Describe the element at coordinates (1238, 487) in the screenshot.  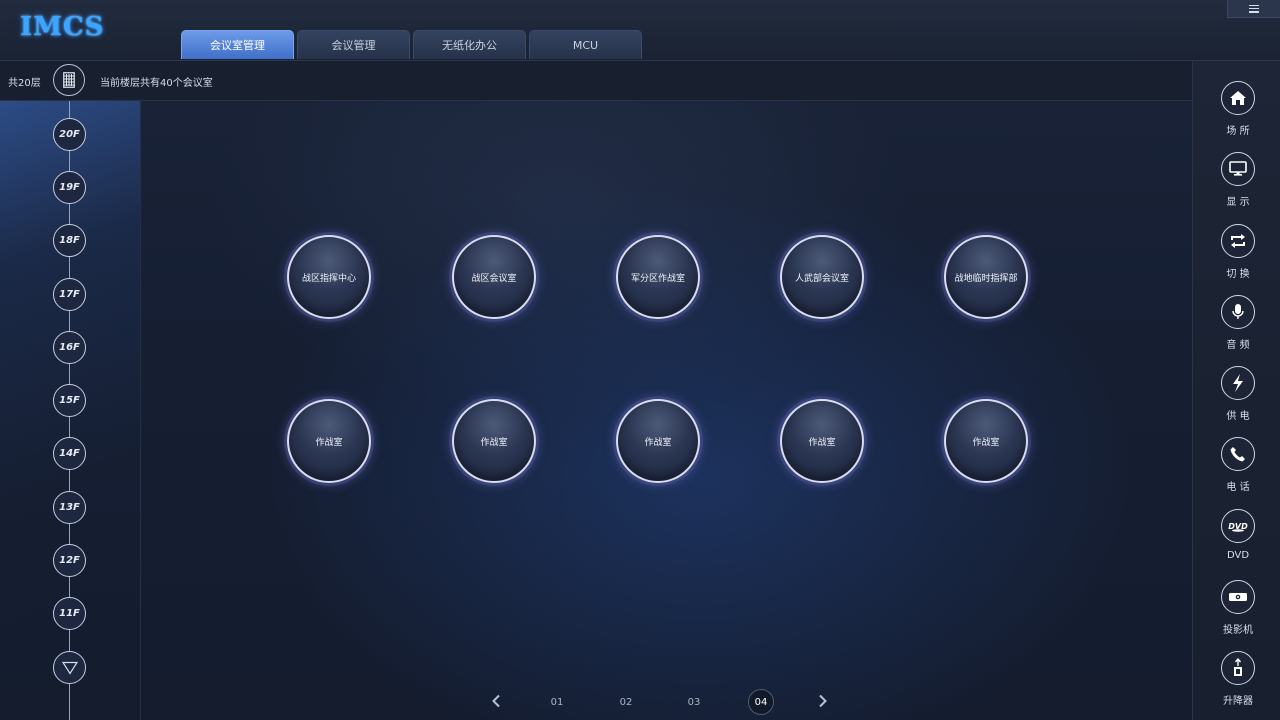
I see `toolbar-label: 电 话` at that location.